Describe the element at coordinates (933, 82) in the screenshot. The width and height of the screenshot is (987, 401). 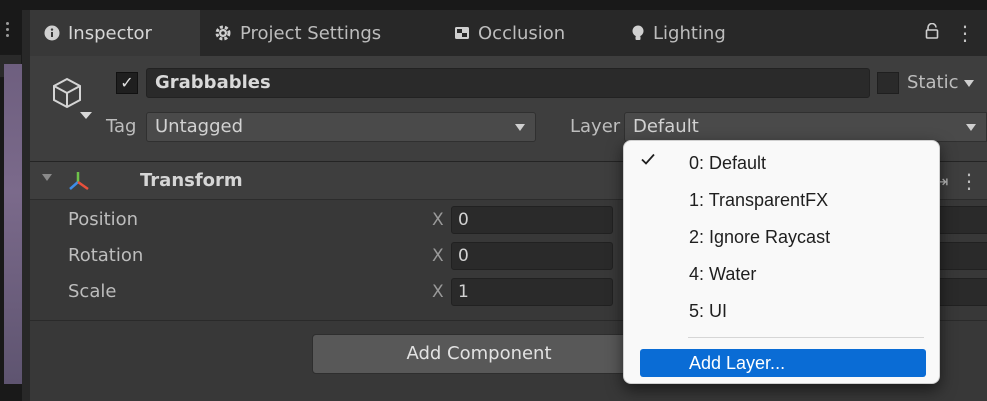
I see `static-label: Static` at that location.